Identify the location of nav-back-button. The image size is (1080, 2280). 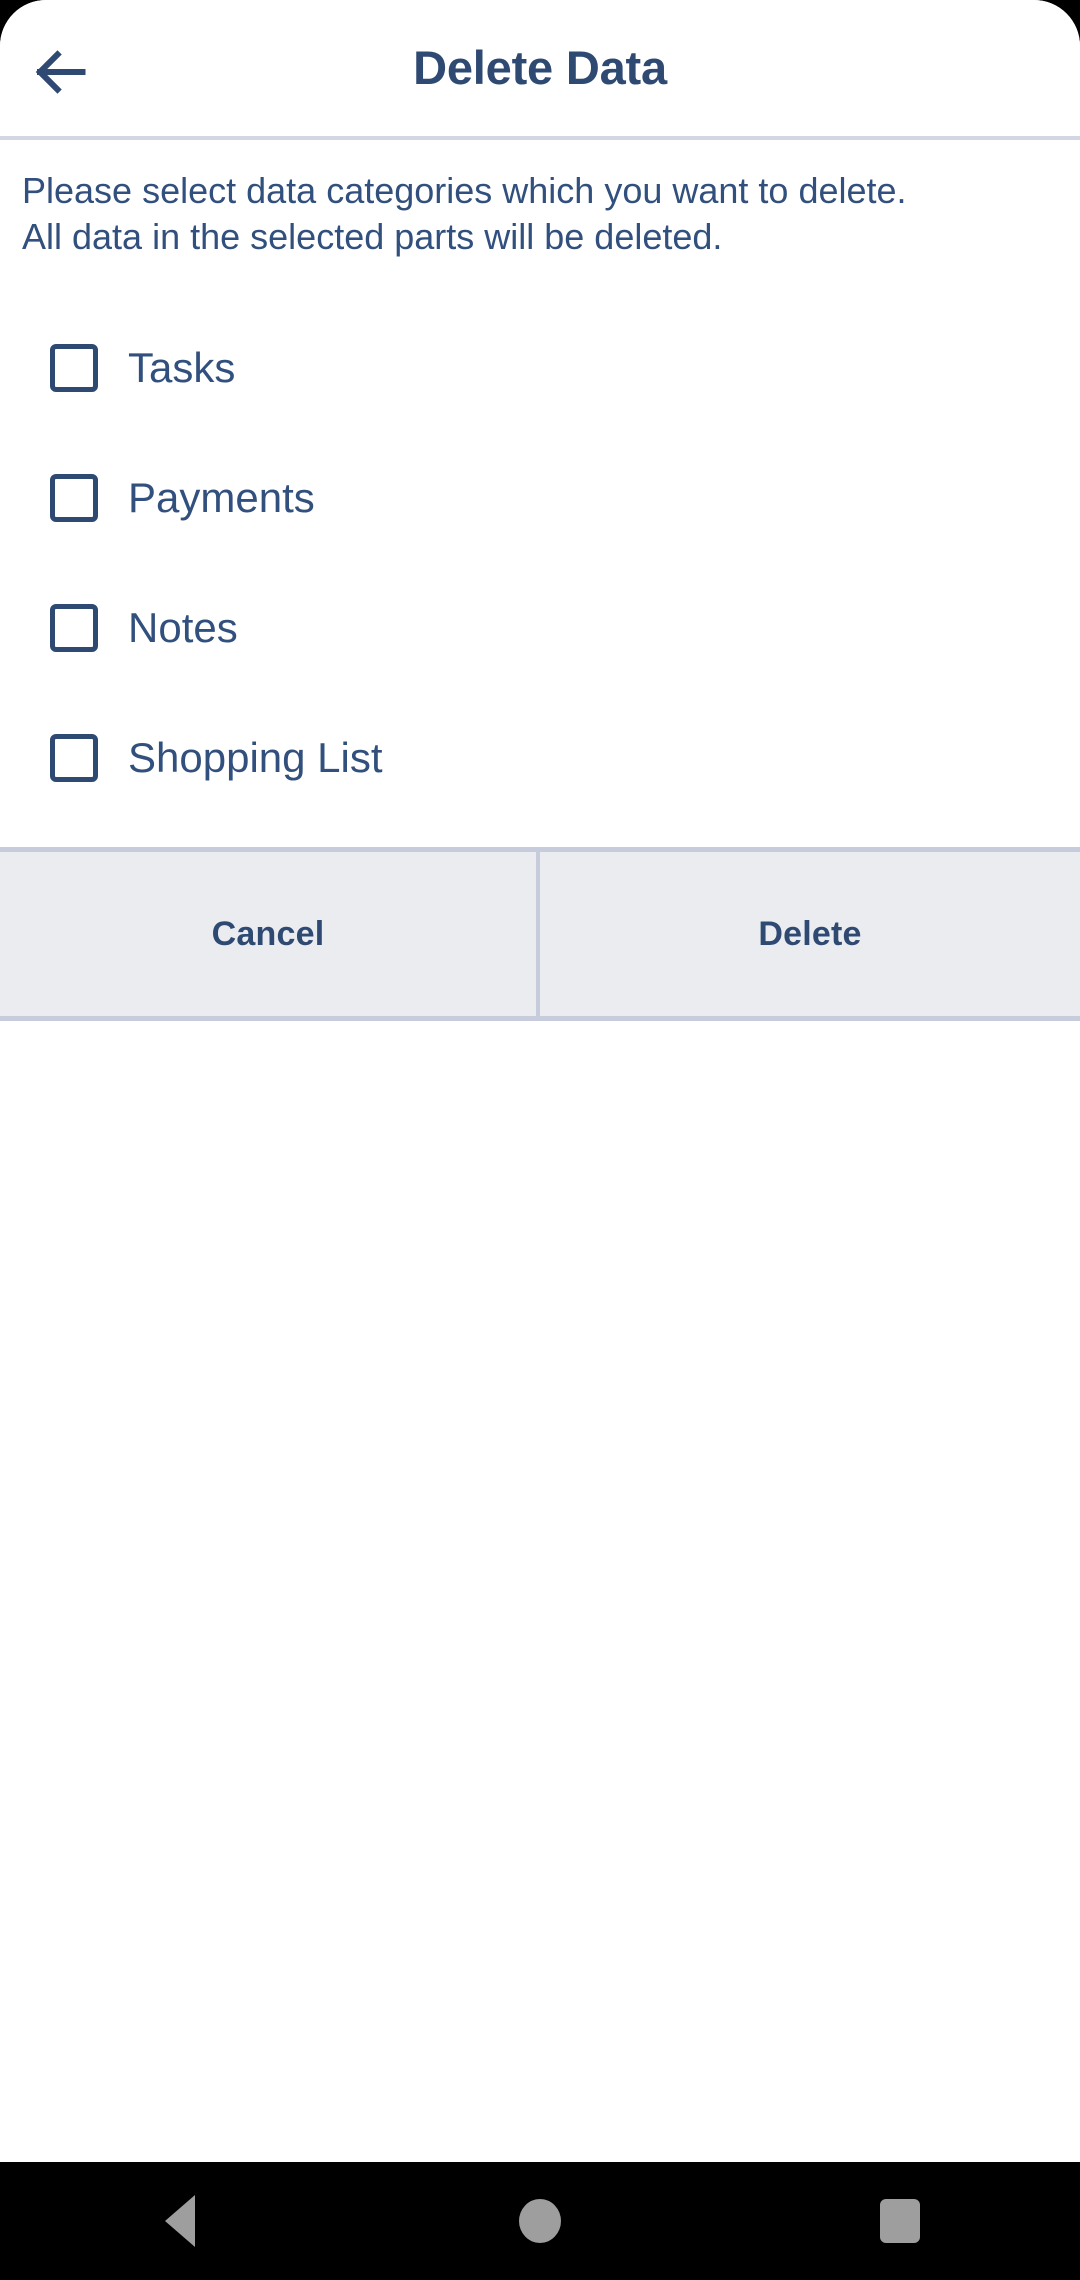
(180, 2221).